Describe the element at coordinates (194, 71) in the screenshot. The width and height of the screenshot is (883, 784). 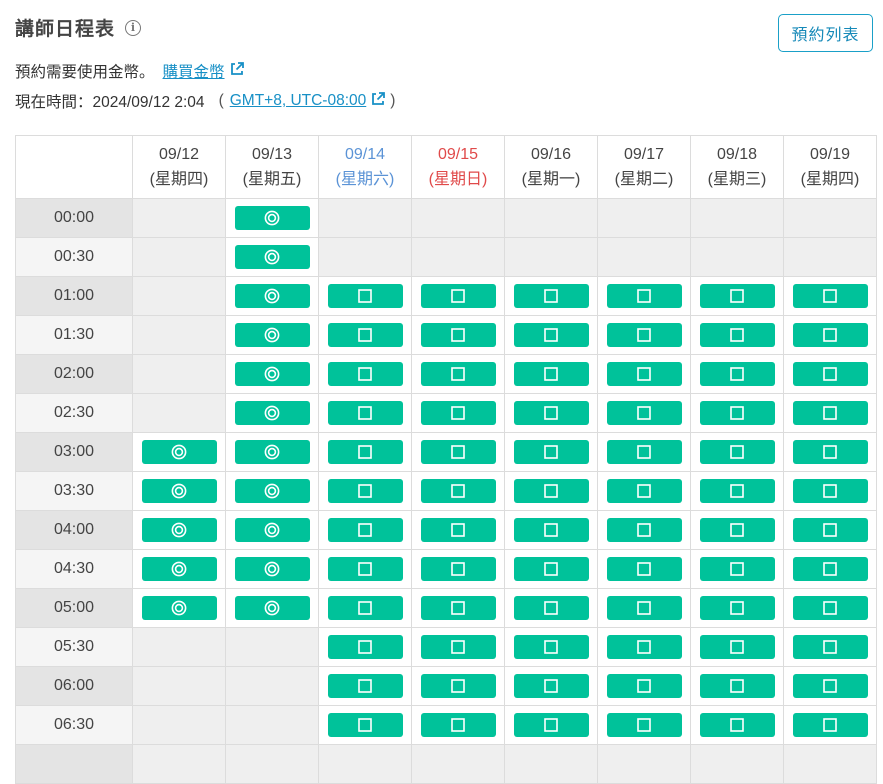
I see `buy-coins-link: 購買金幣` at that location.